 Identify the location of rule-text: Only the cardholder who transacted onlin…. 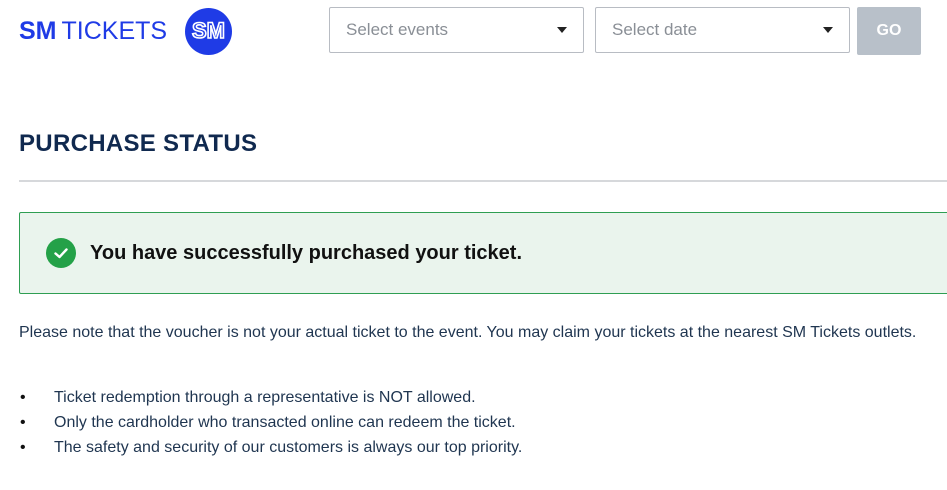
(285, 422).